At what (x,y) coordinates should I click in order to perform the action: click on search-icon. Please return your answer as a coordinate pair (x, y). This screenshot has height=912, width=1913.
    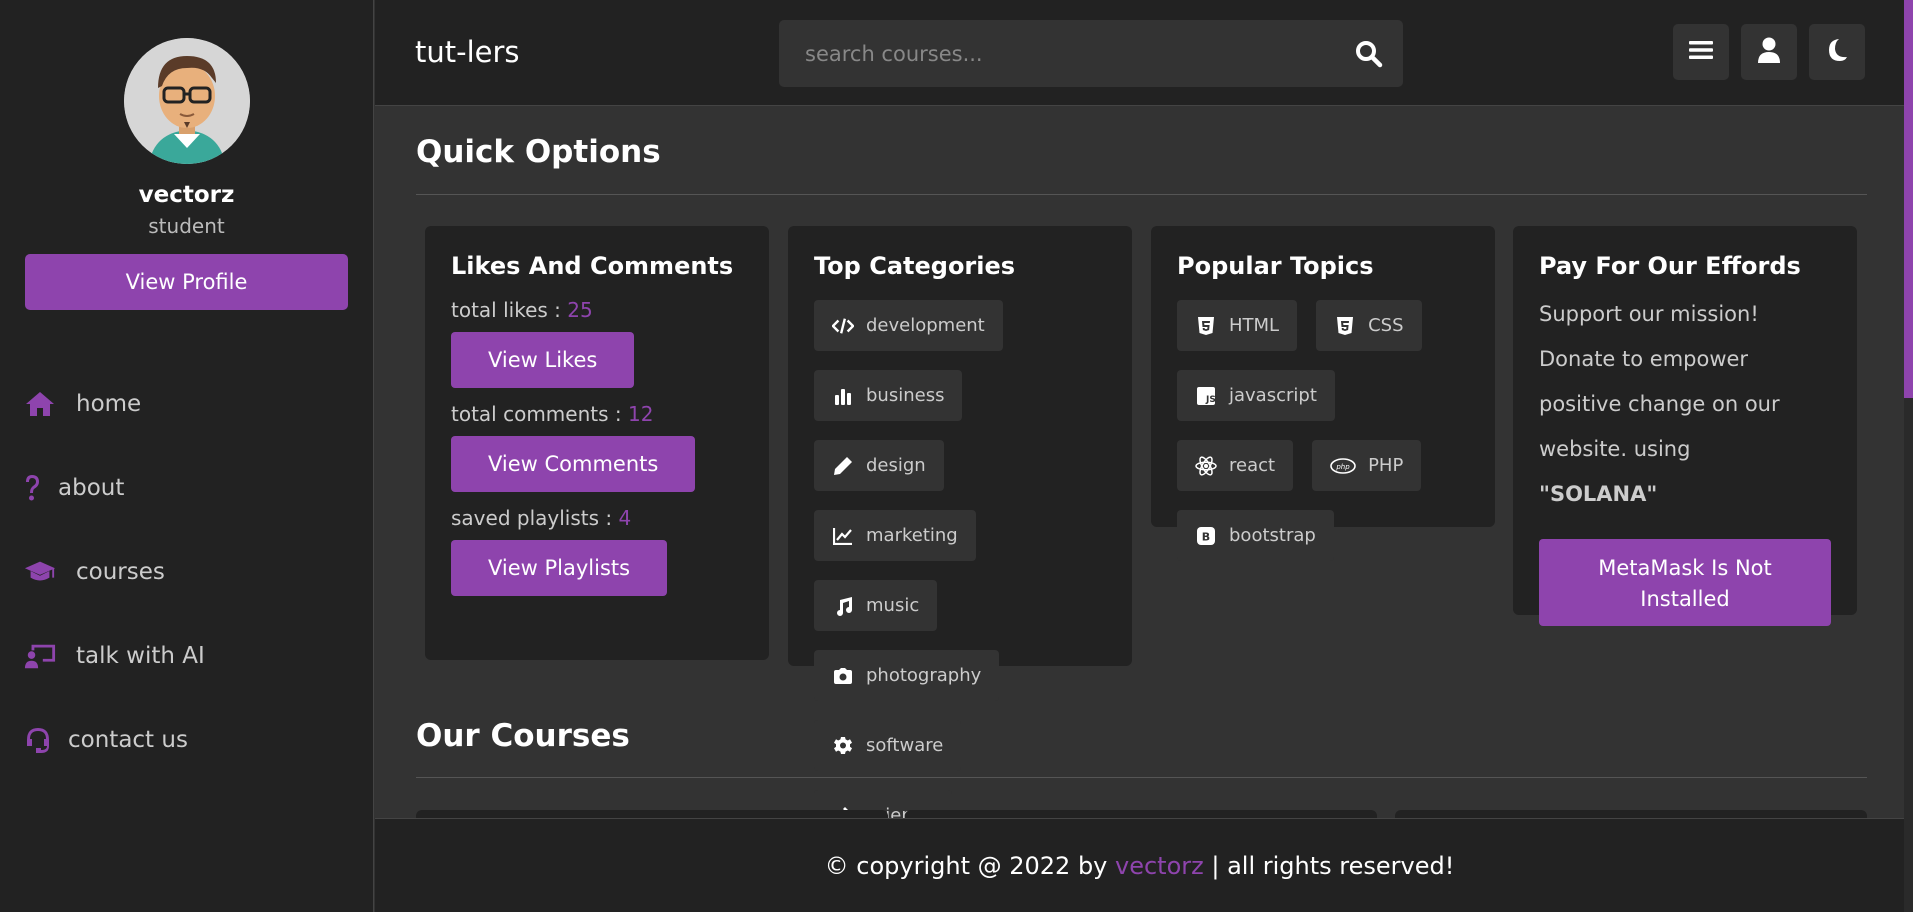
    Looking at the image, I should click on (1369, 54).